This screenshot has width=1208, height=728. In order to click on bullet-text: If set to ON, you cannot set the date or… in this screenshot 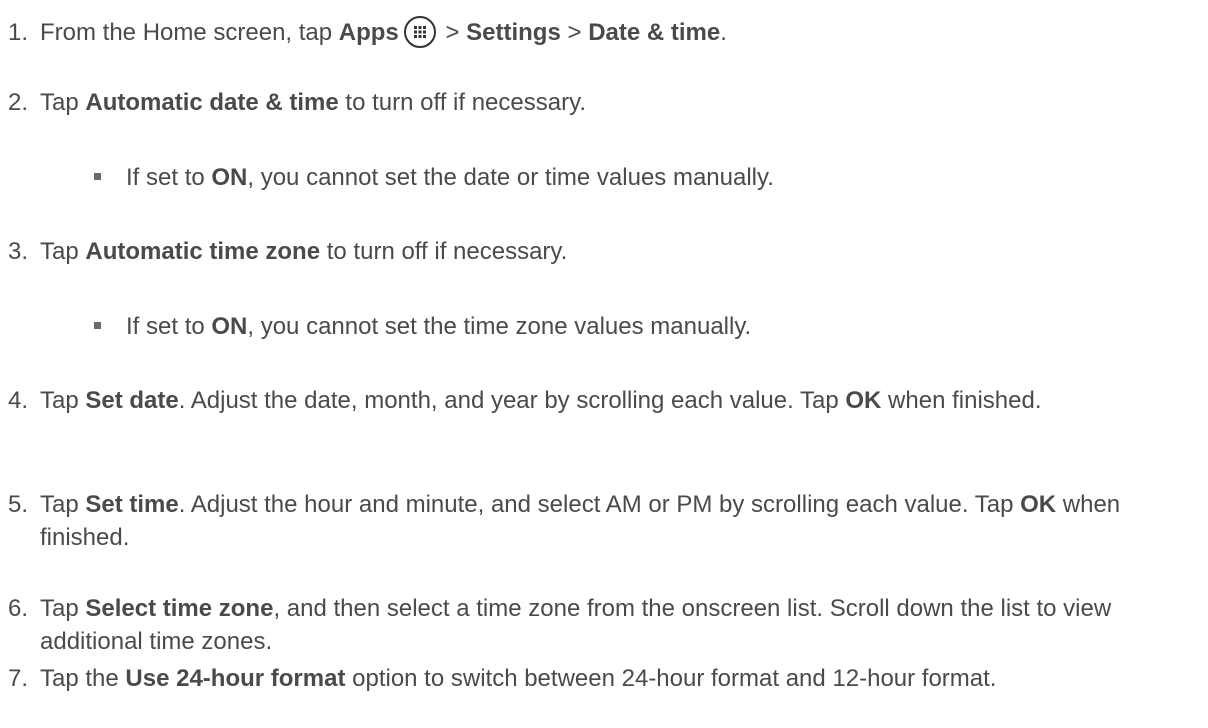, I will do `click(450, 177)`.